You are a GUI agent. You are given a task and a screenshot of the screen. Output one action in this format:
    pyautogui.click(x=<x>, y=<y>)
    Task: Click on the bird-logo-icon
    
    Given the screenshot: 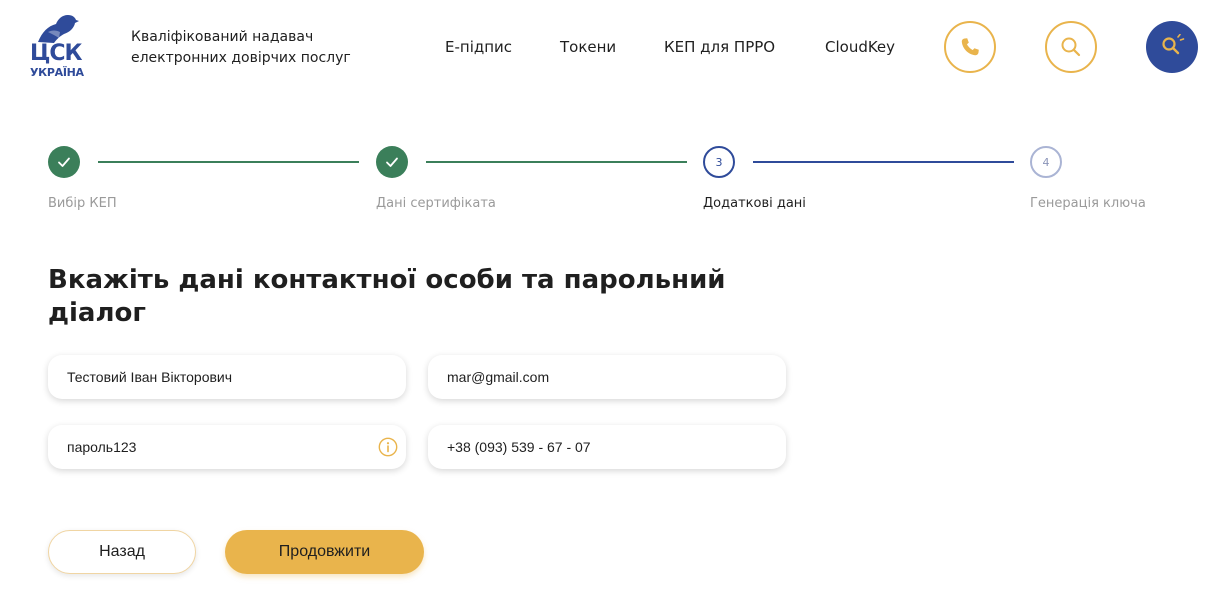 What is the action you would take?
    pyautogui.click(x=58, y=29)
    